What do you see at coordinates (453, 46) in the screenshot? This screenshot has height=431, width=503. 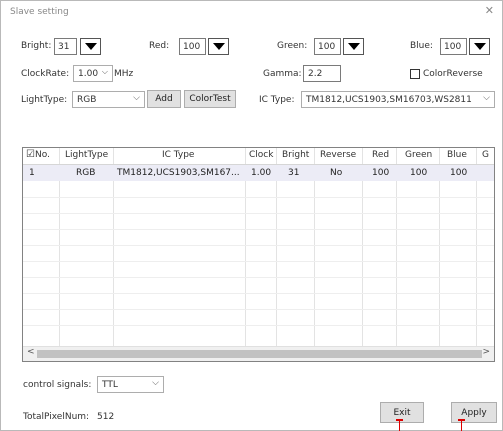 I see `blue-field: 100` at bounding box center [453, 46].